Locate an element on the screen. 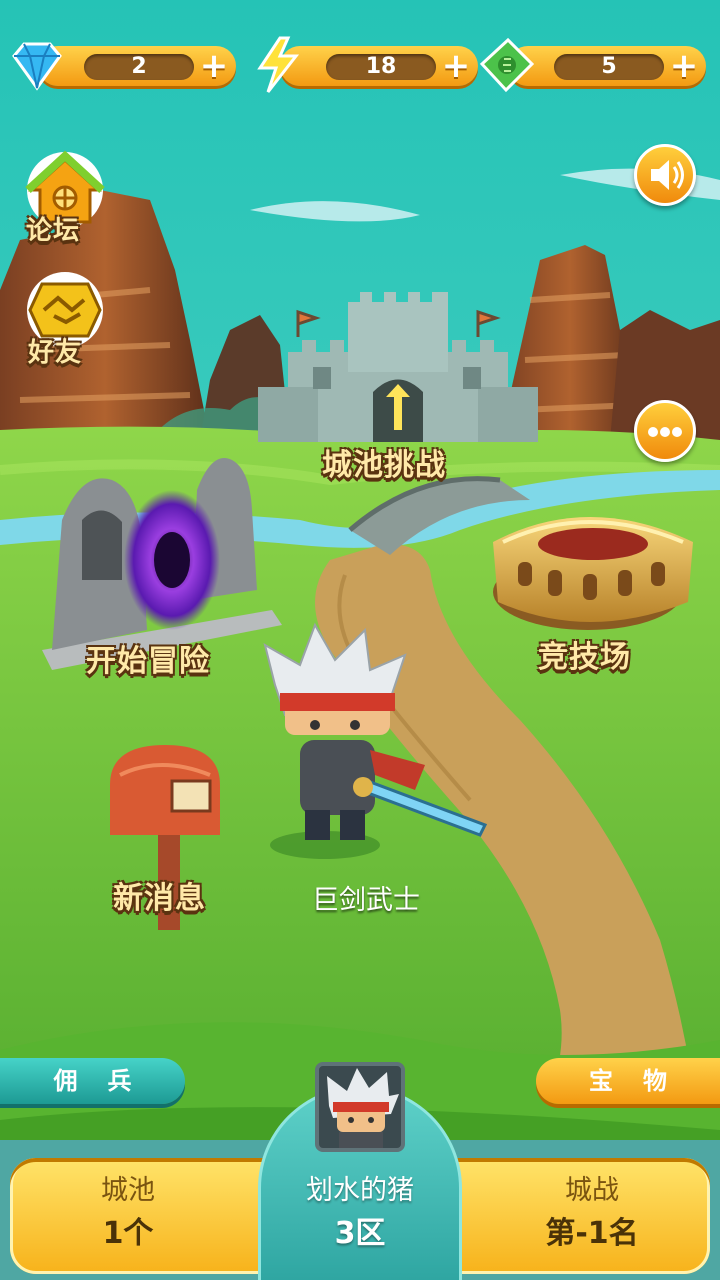 This screenshot has height=1280, width=720. sound-button is located at coordinates (665, 175).